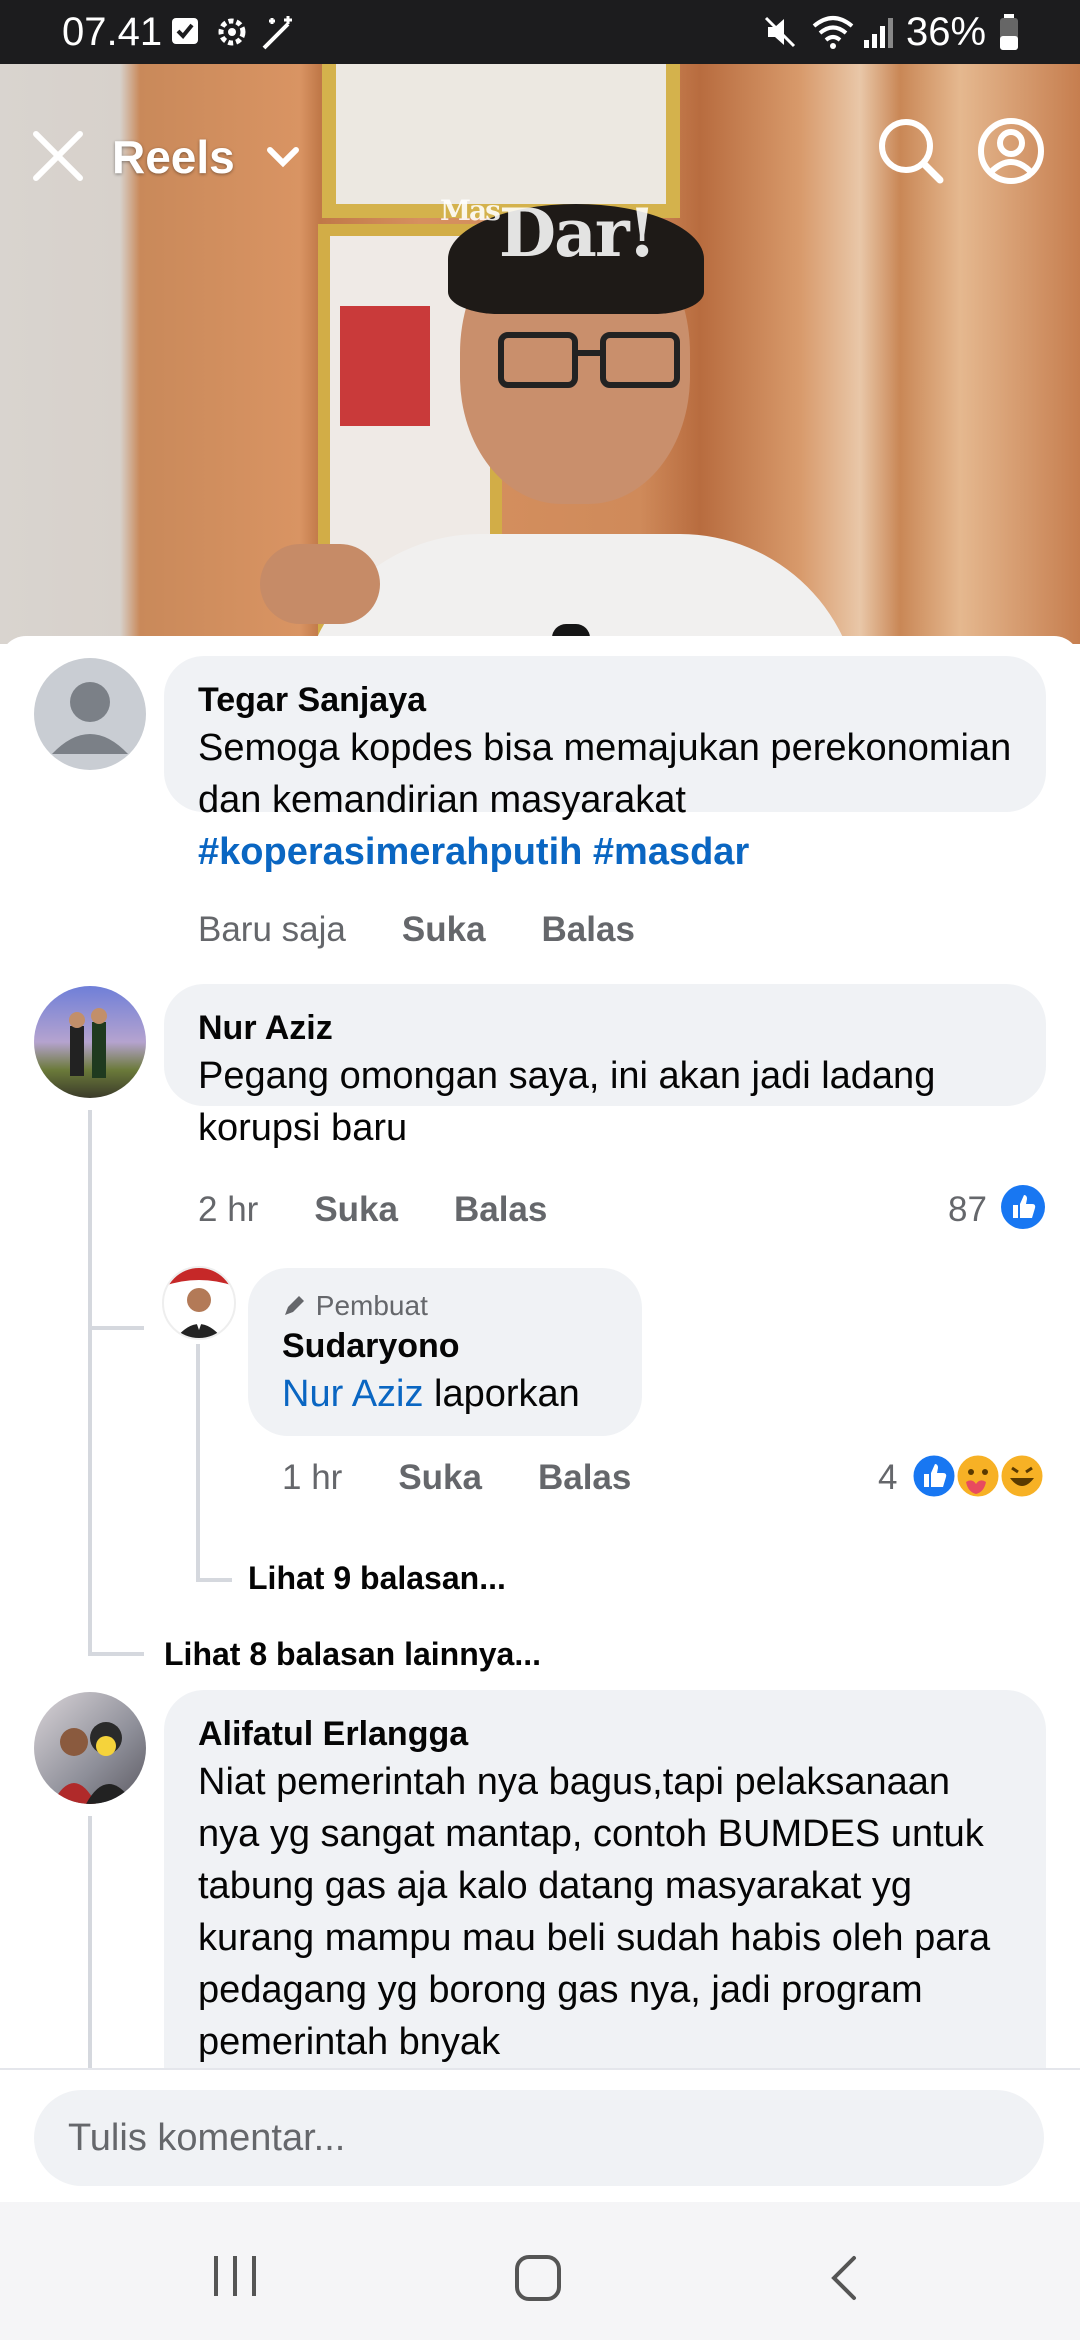  I want to click on reaction-summary: 4, so click(887, 1478).